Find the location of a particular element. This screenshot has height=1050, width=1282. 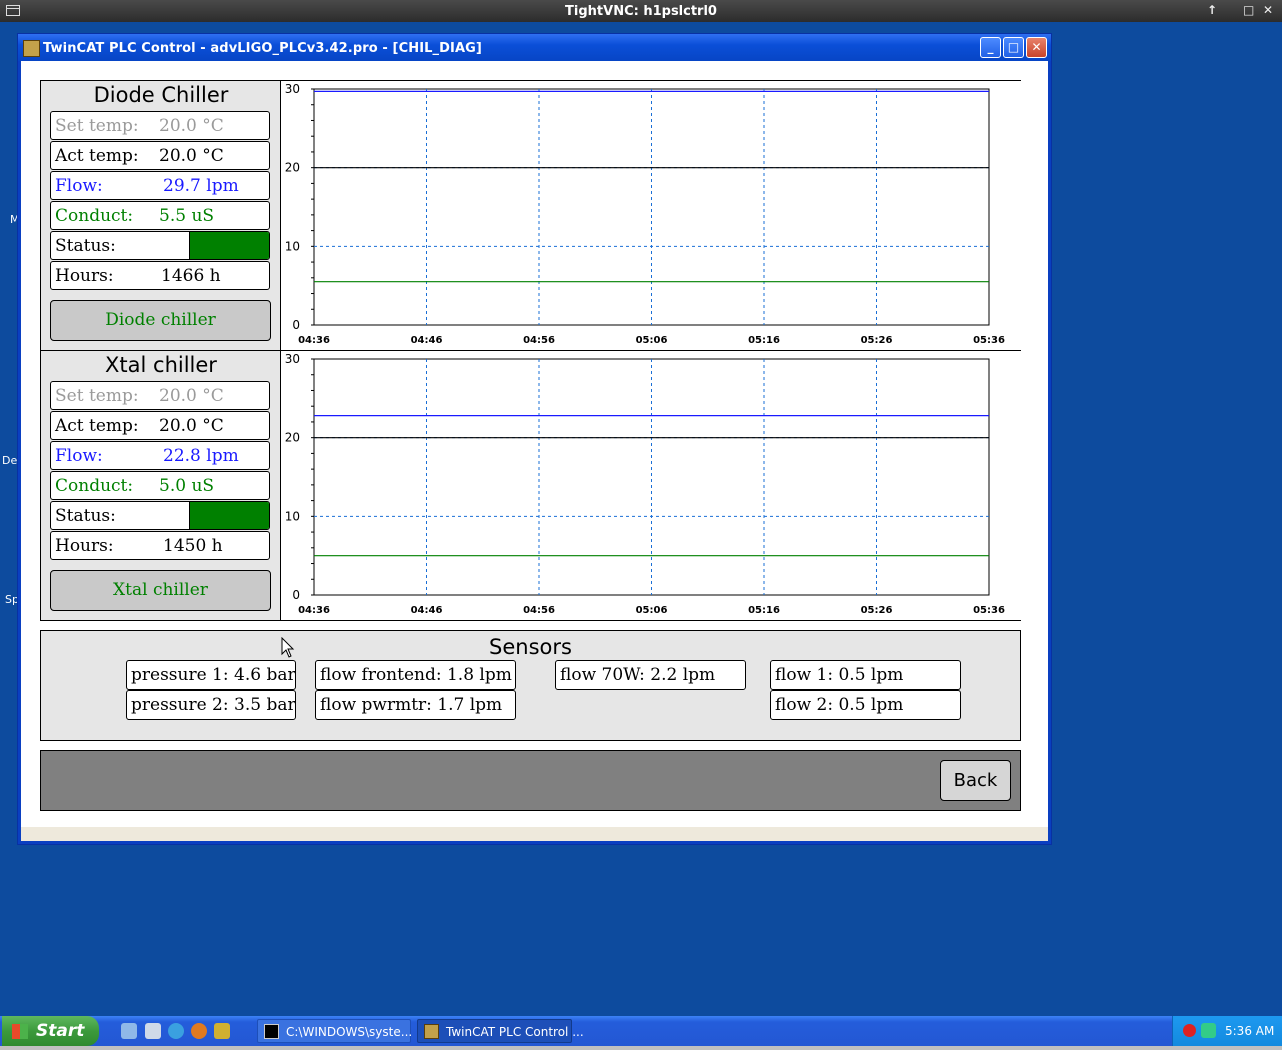

hours-field: Hours: 1450 h is located at coordinates (160, 545).